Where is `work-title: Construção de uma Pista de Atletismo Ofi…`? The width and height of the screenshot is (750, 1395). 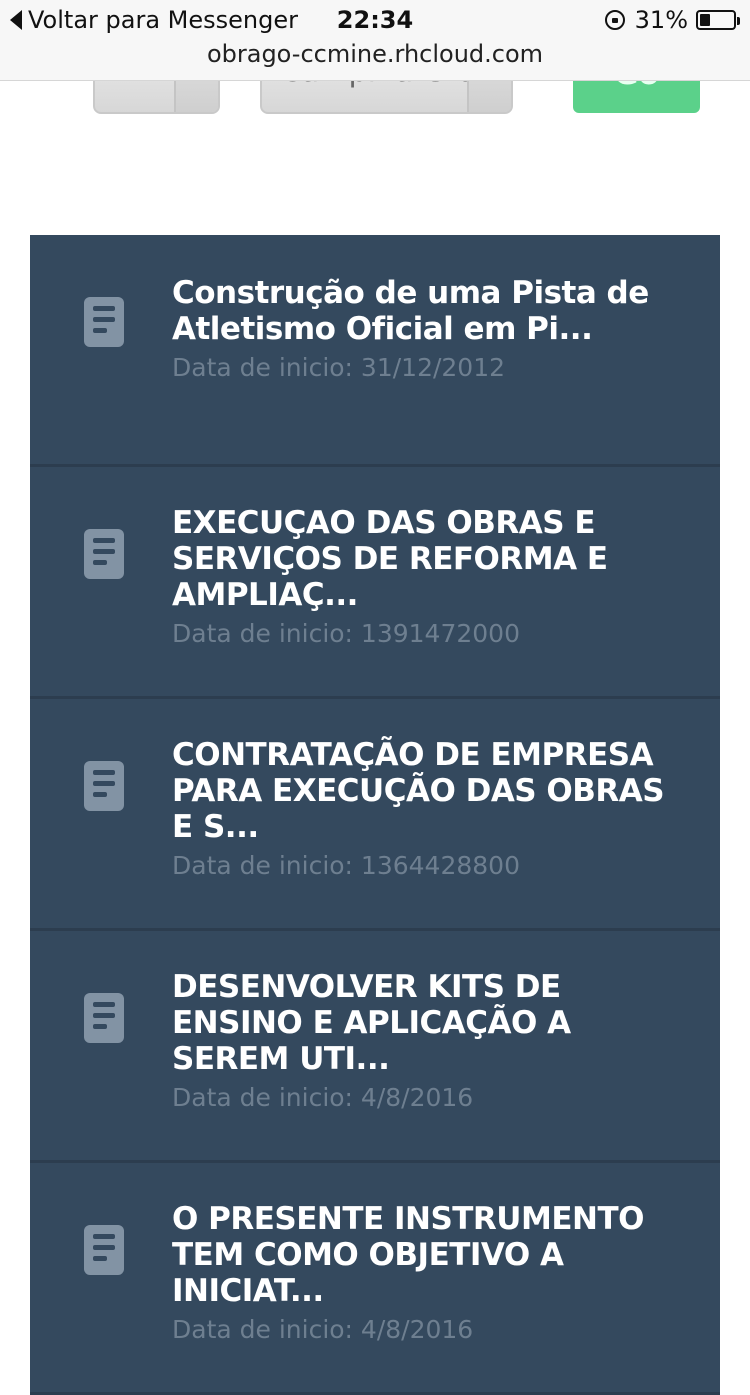
work-title: Construção de uma Pista de Atletismo Ofi… is located at coordinates (410, 311).